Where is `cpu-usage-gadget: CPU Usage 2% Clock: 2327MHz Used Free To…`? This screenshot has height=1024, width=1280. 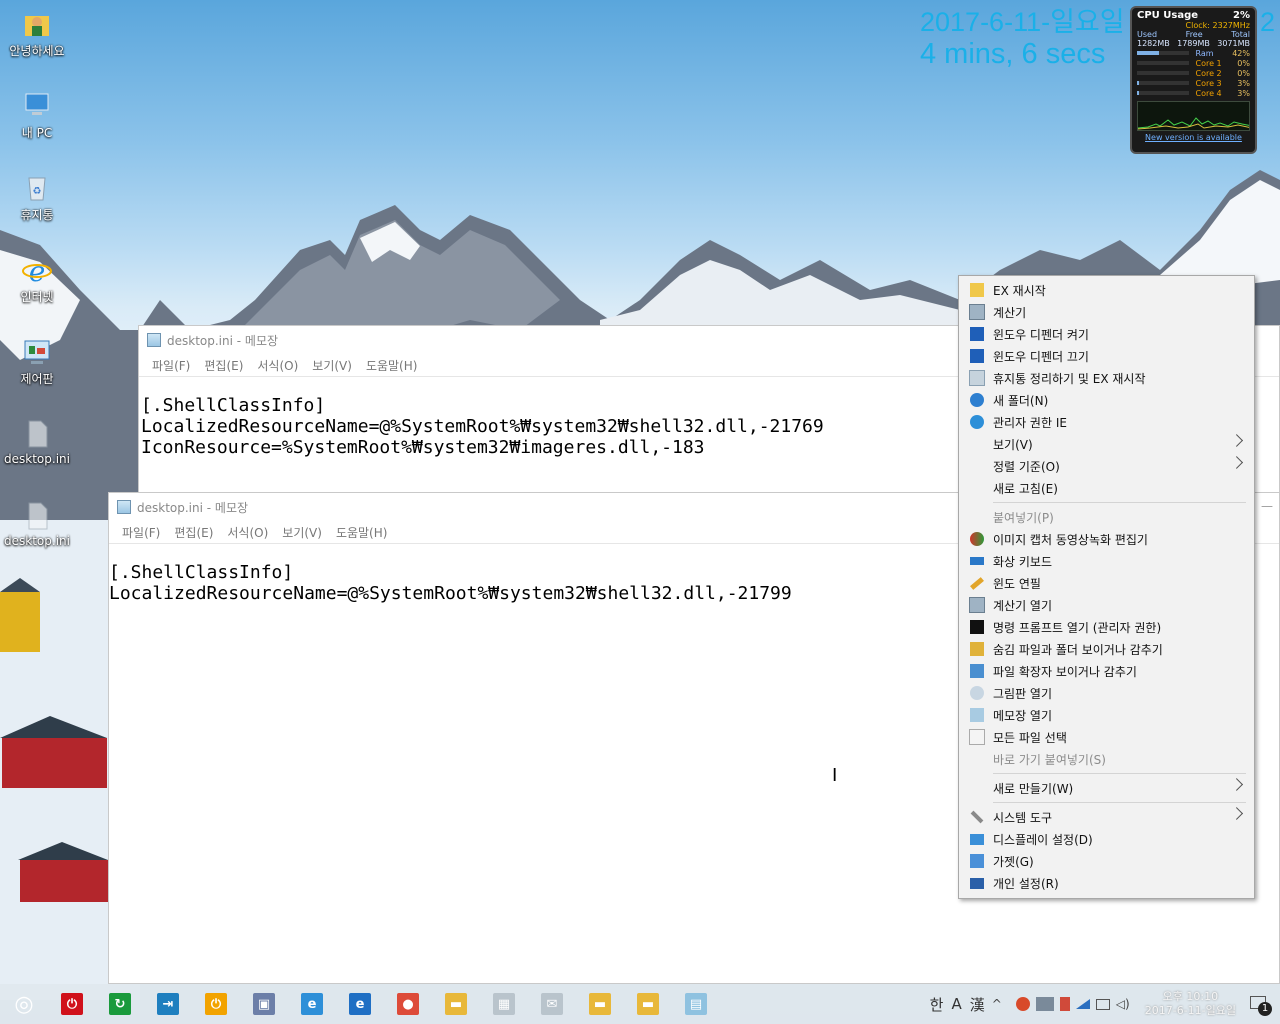 cpu-usage-gadget: CPU Usage 2% Clock: 2327MHz Used Free To… is located at coordinates (1193, 80).